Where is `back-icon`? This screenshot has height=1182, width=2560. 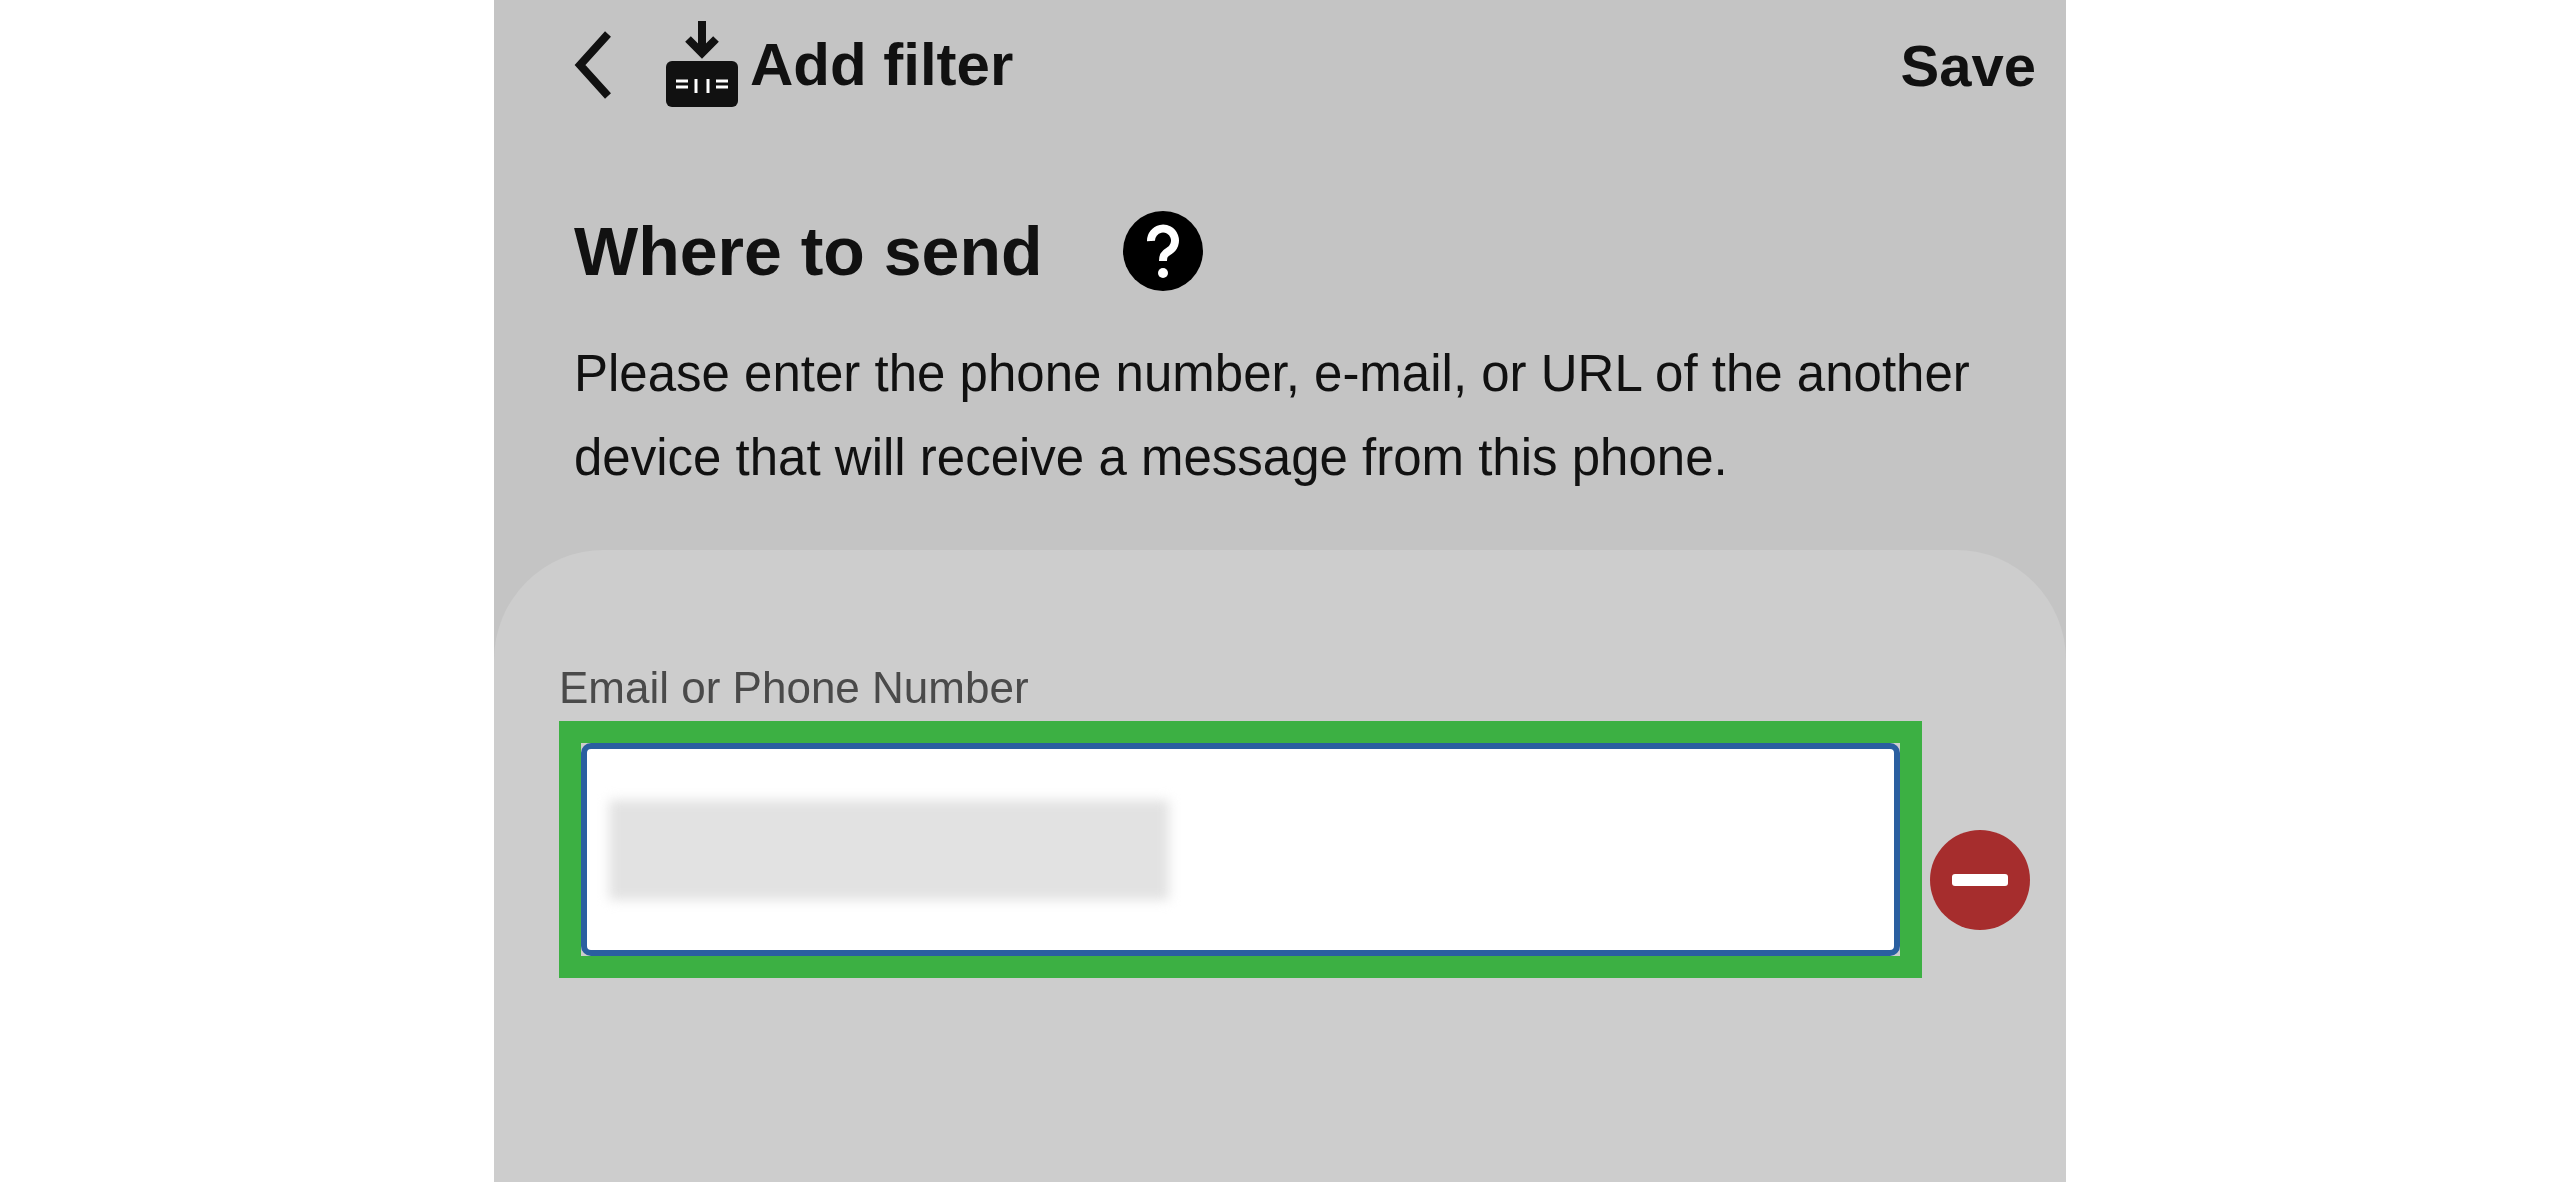
back-icon is located at coordinates (594, 65).